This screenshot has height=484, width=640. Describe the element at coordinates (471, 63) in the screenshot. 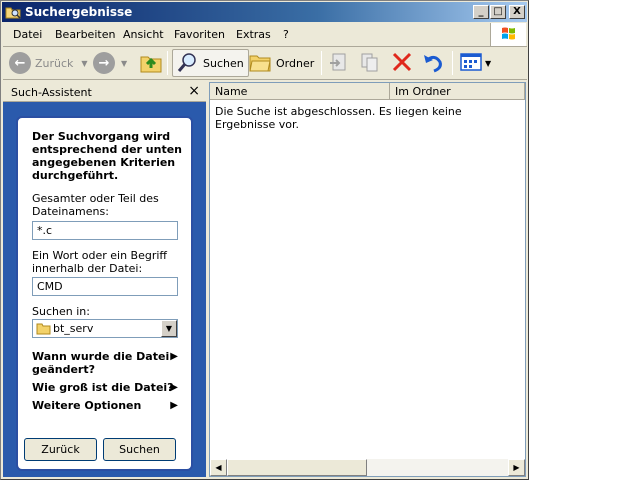

I see `views-icon` at that location.